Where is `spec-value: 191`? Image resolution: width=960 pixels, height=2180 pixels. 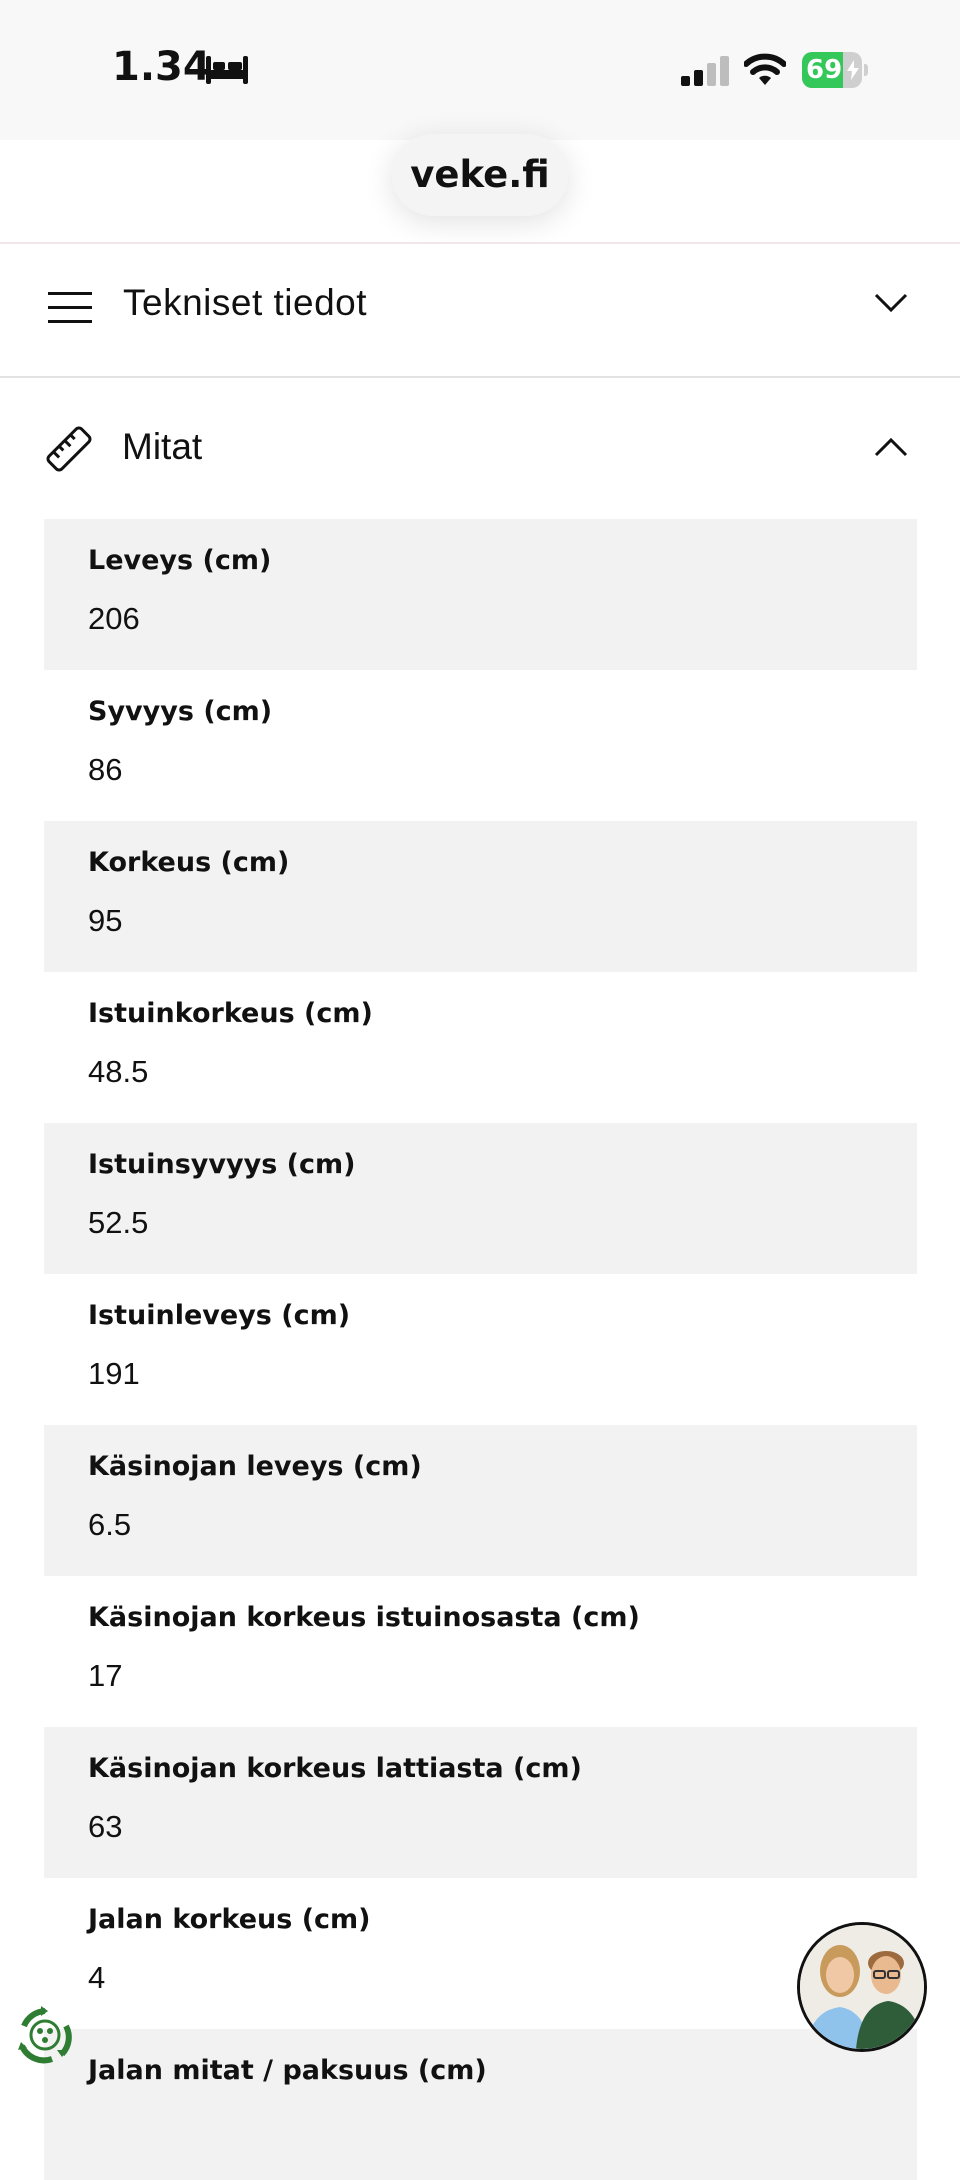 spec-value: 191 is located at coordinates (114, 1373).